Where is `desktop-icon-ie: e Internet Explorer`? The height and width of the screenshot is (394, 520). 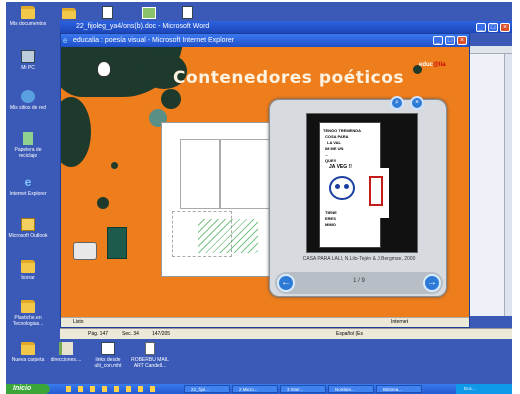 desktop-icon-ie: e Internet Explorer is located at coordinates (28, 186).